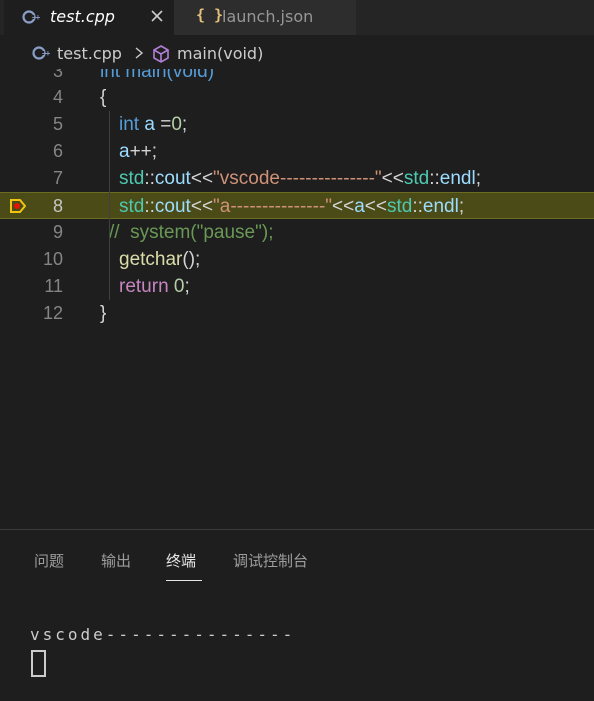 This screenshot has height=701, width=594. I want to click on close-icon, so click(157, 16).